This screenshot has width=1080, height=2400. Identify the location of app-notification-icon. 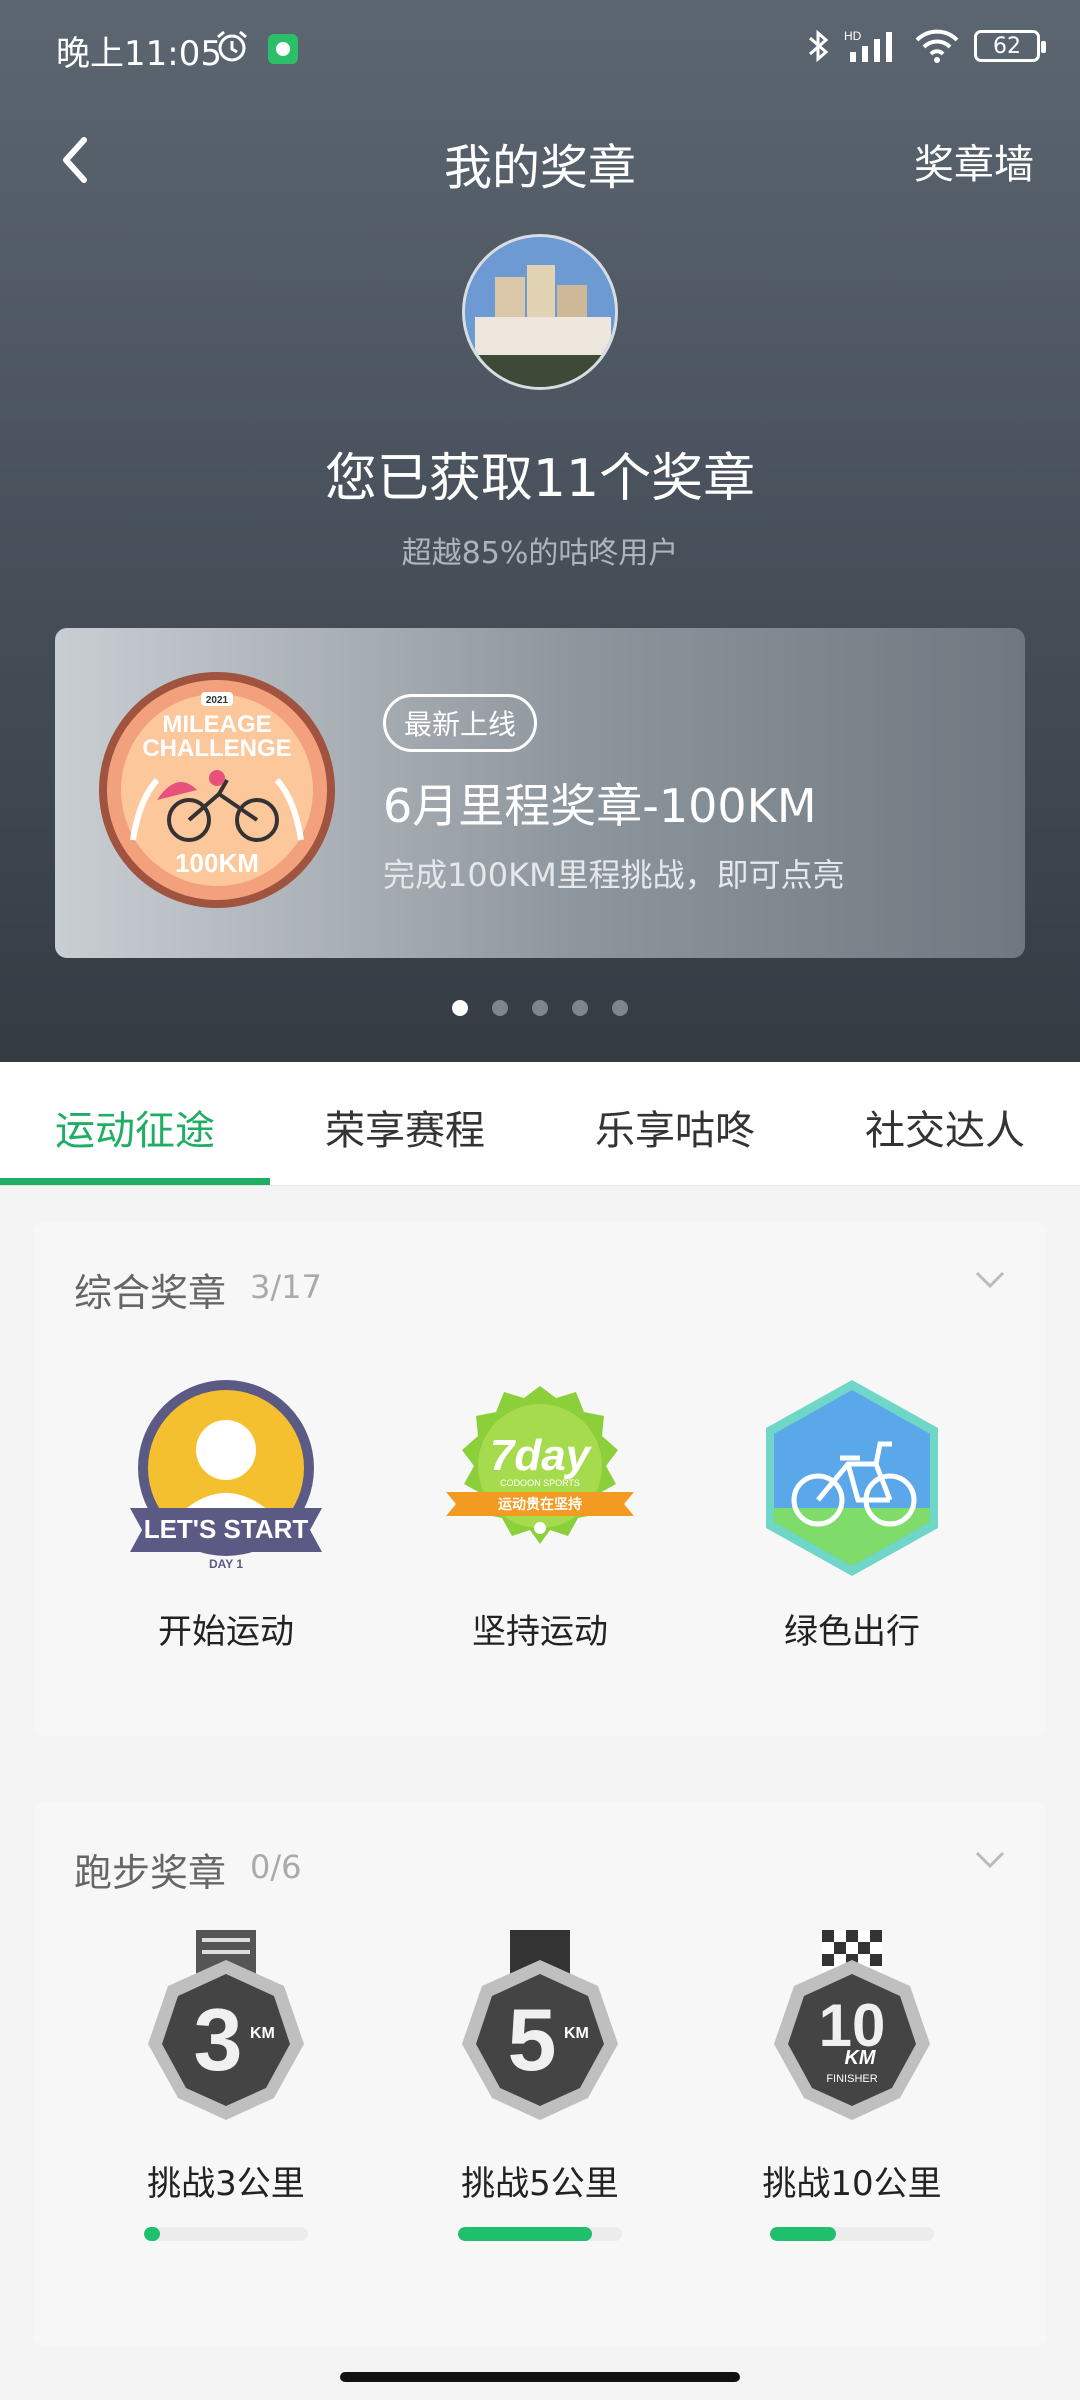
(283, 49).